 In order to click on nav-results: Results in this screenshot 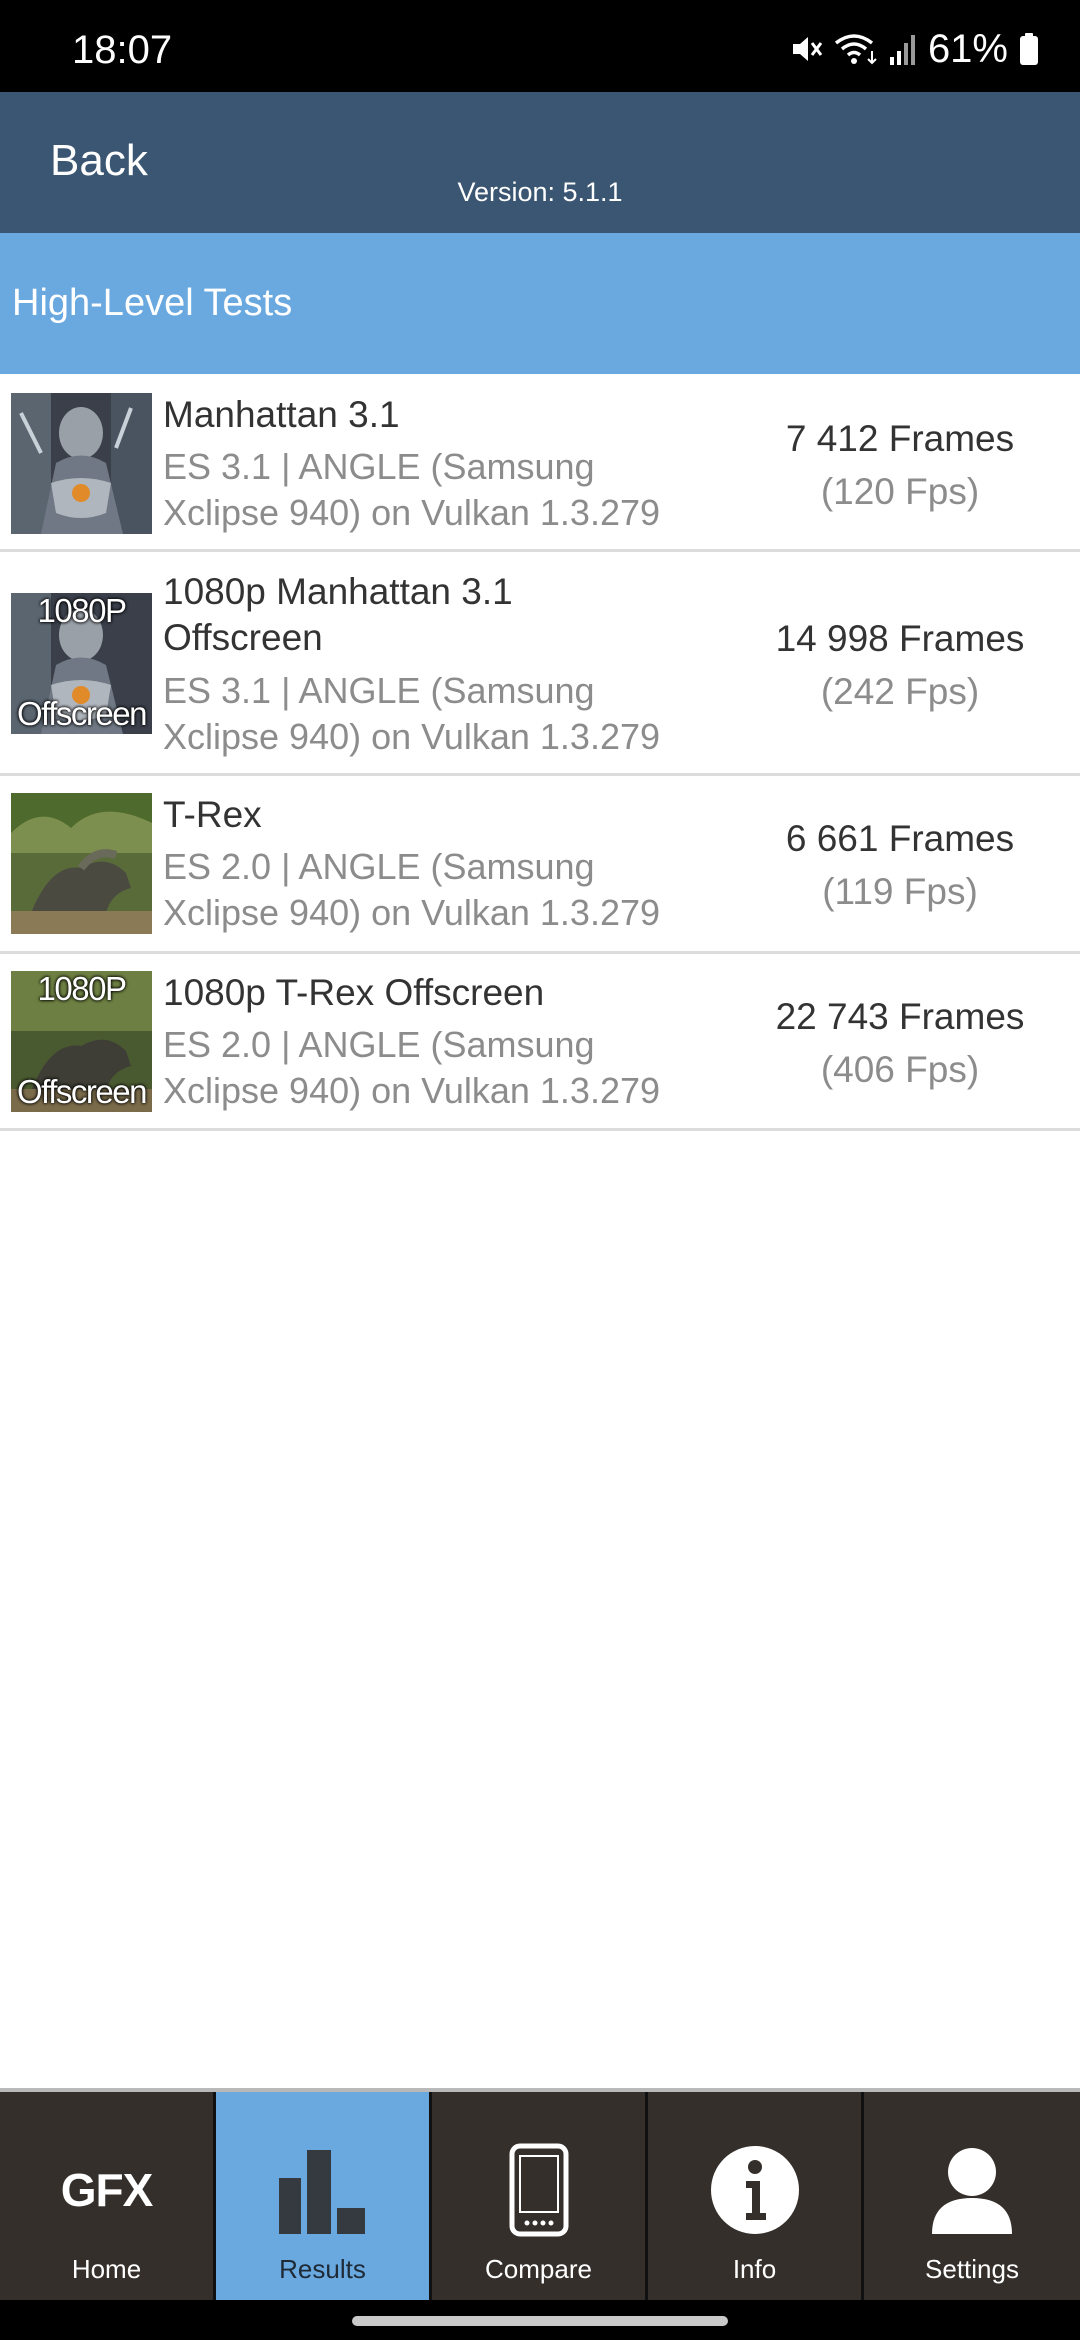, I will do `click(324, 2196)`.